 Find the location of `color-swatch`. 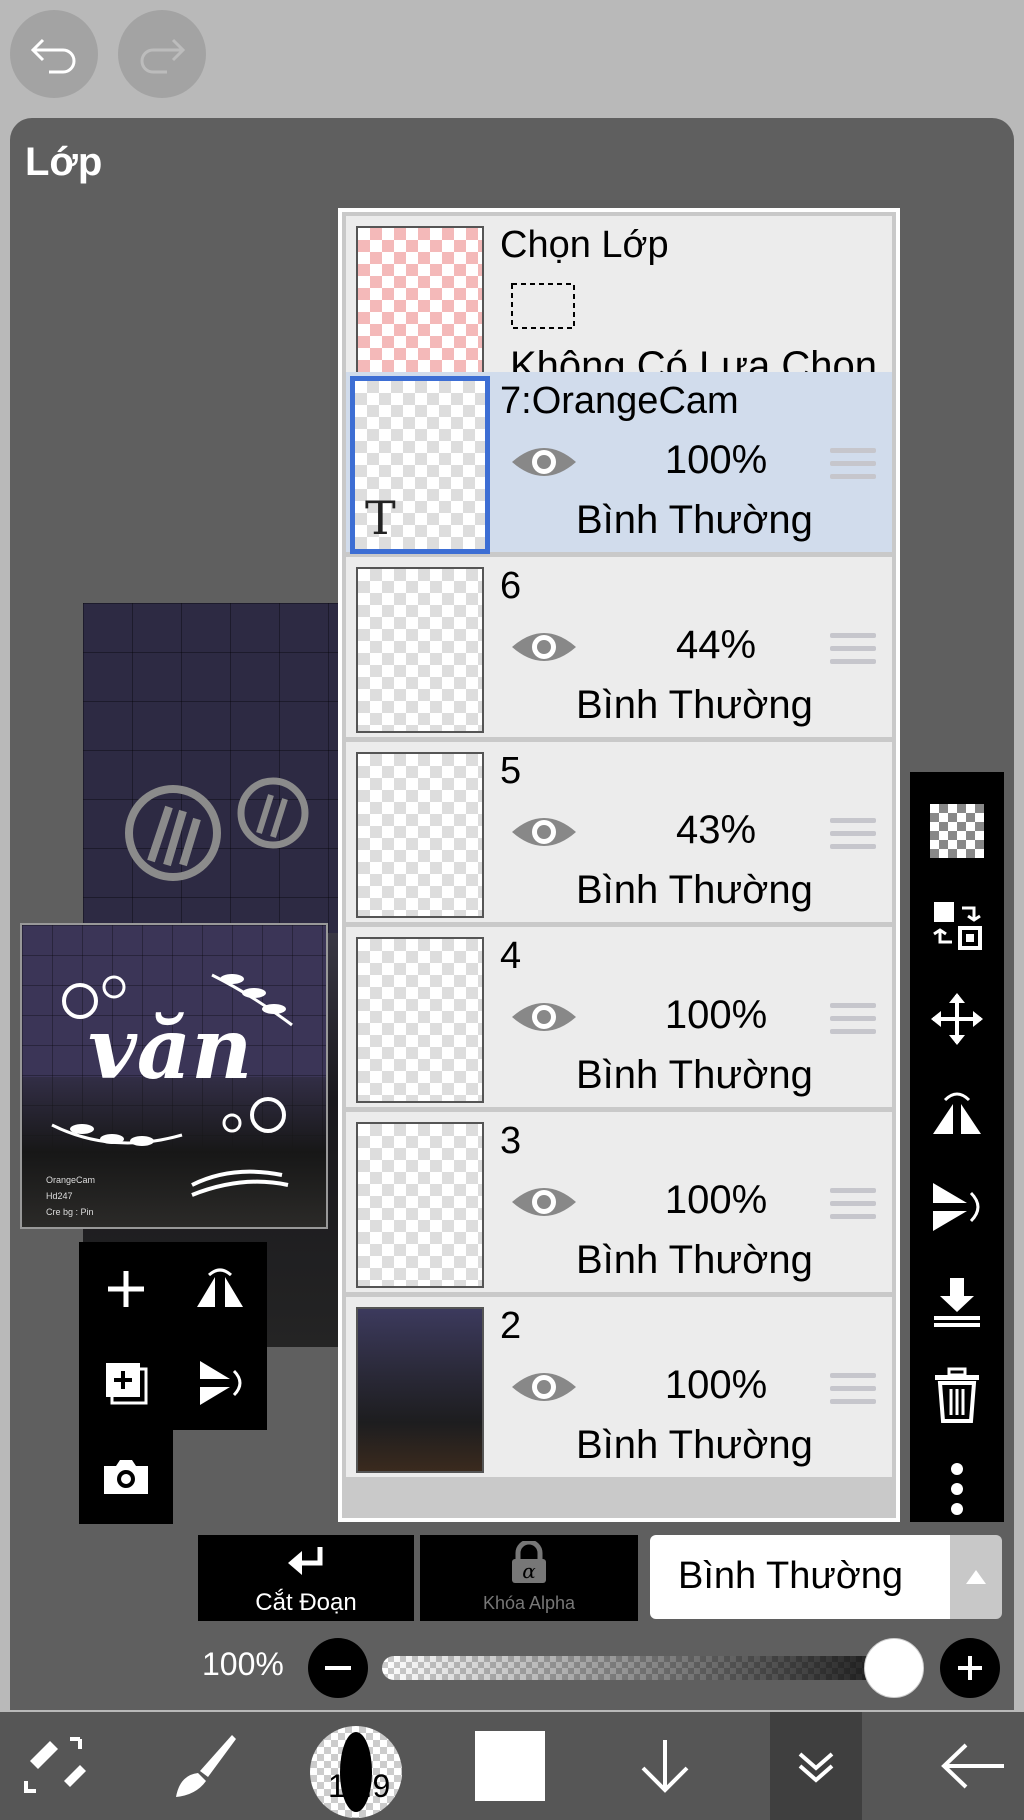

color-swatch is located at coordinates (510, 1766).